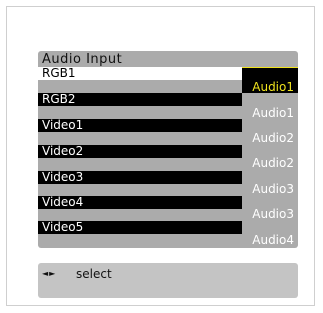 This screenshot has width=323, height=313. Describe the element at coordinates (82, 59) in the screenshot. I see `panel-title: Audio Input` at that location.